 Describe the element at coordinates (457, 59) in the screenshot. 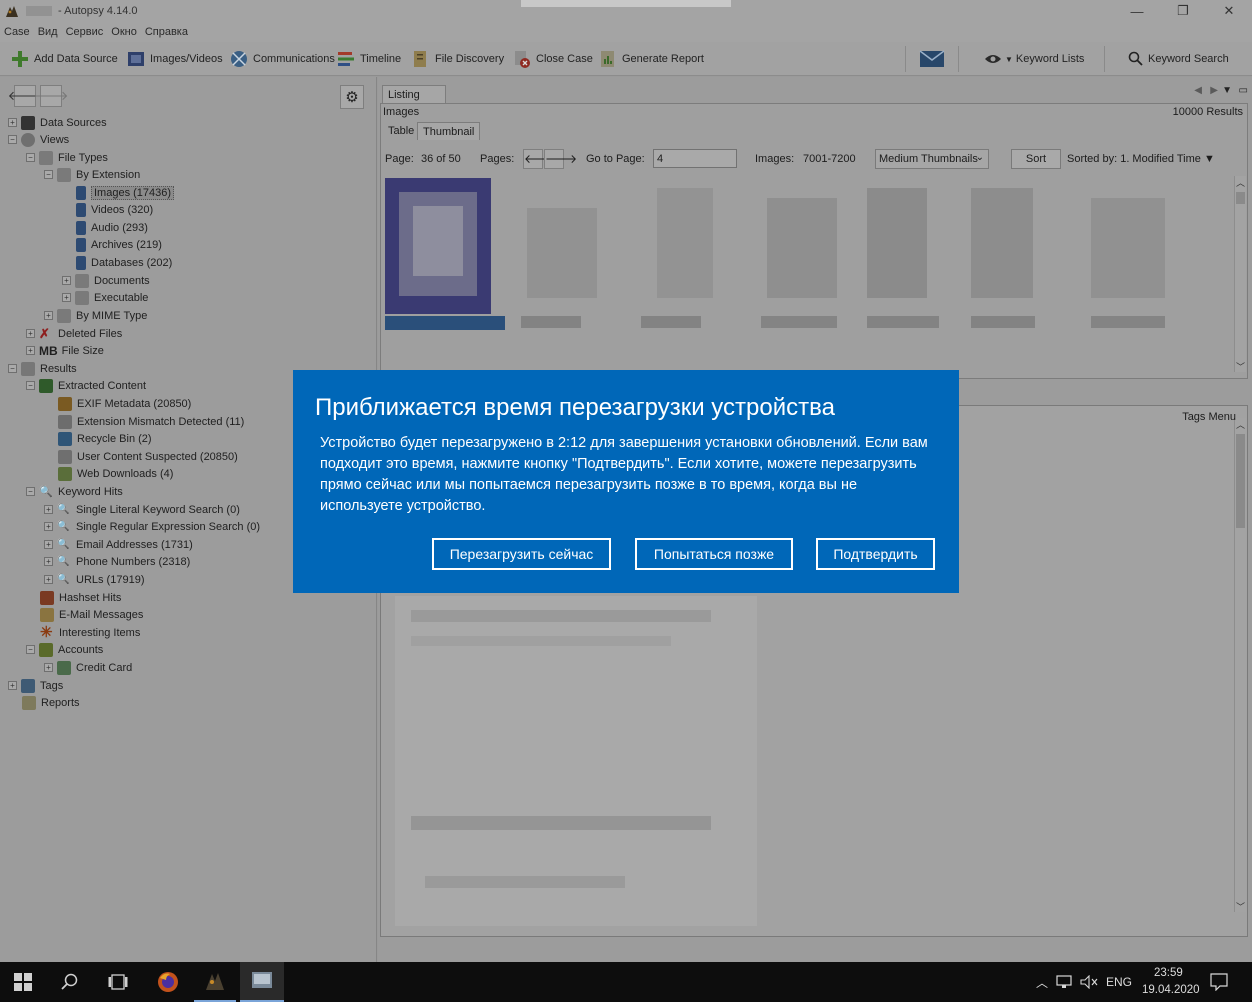

I see `file-discovery-button: File Discovery` at that location.